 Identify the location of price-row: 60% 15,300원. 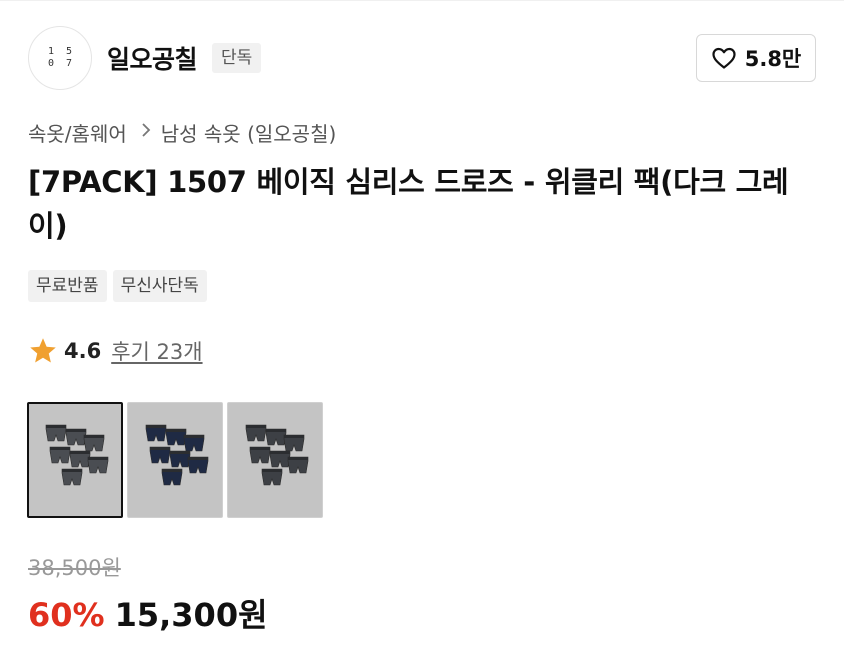
(148, 613).